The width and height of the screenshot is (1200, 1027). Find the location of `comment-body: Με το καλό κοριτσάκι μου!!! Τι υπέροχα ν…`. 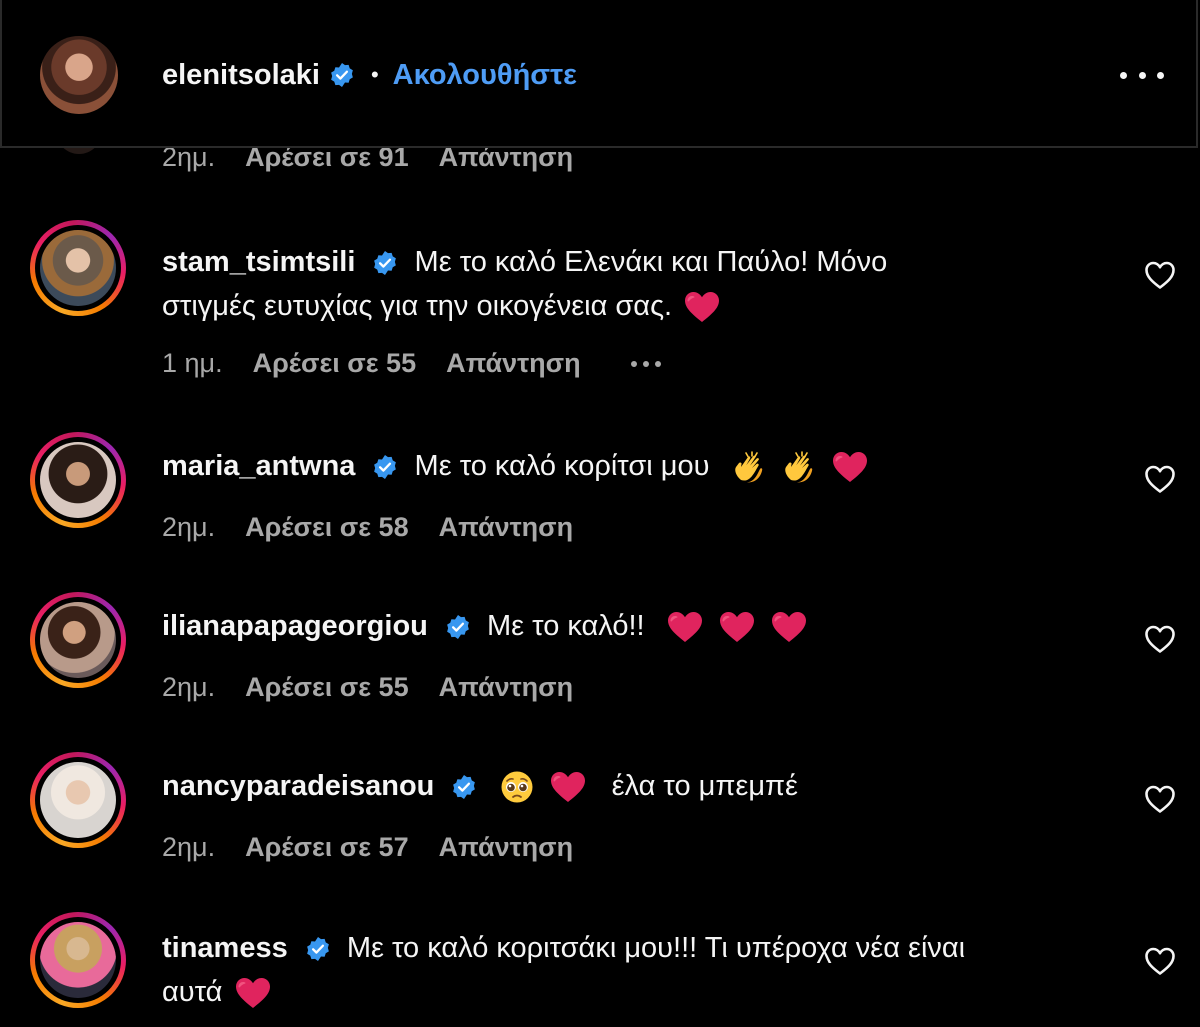

comment-body: Με το καλό κοριτσάκι μου!!! Τι υπέροχα ν… is located at coordinates (656, 948).